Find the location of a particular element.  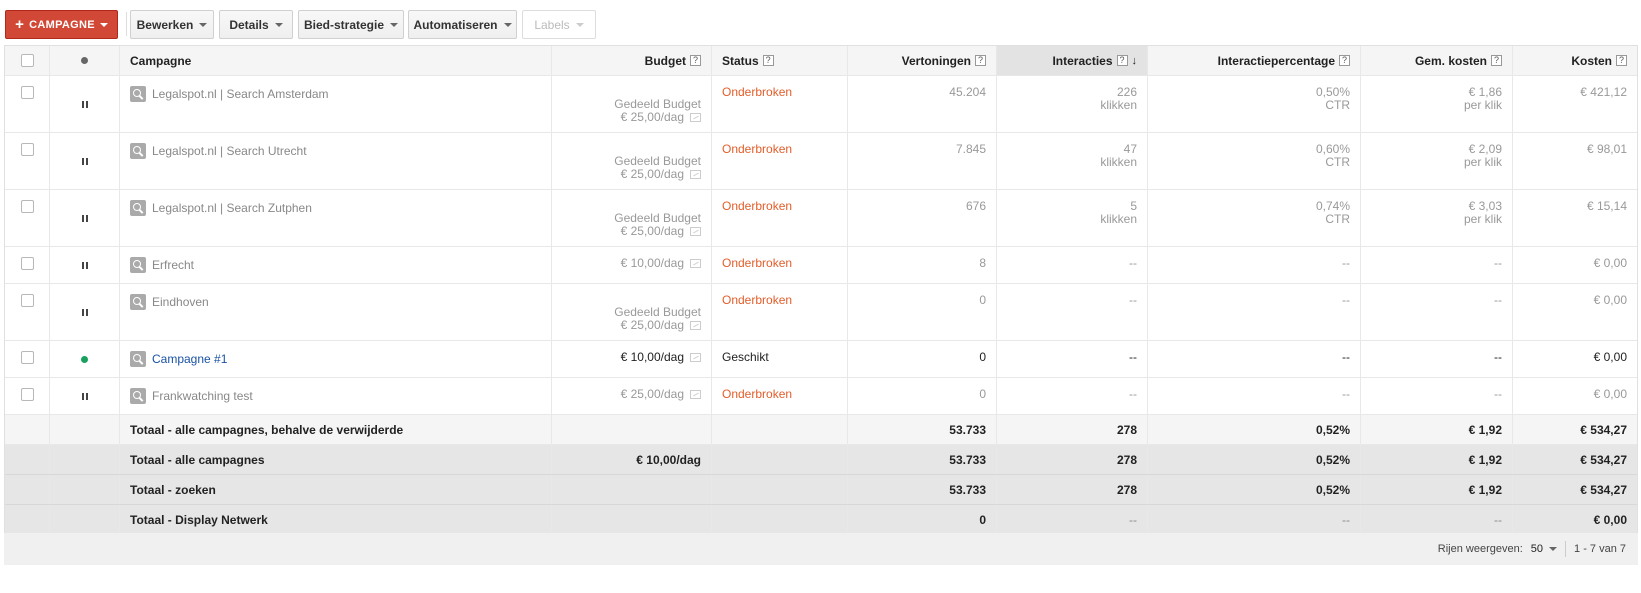

campaign-link: Frankwatching test is located at coordinates (202, 396).